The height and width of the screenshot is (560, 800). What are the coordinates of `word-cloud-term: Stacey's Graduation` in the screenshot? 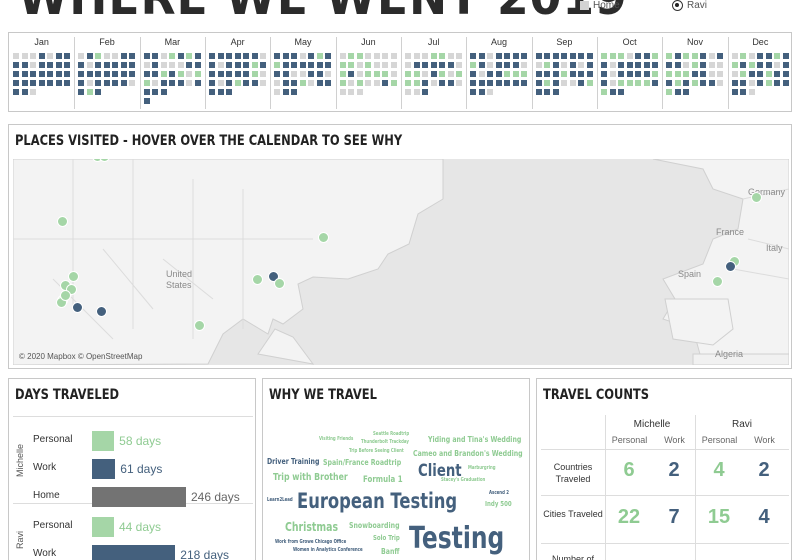 It's located at (463, 480).